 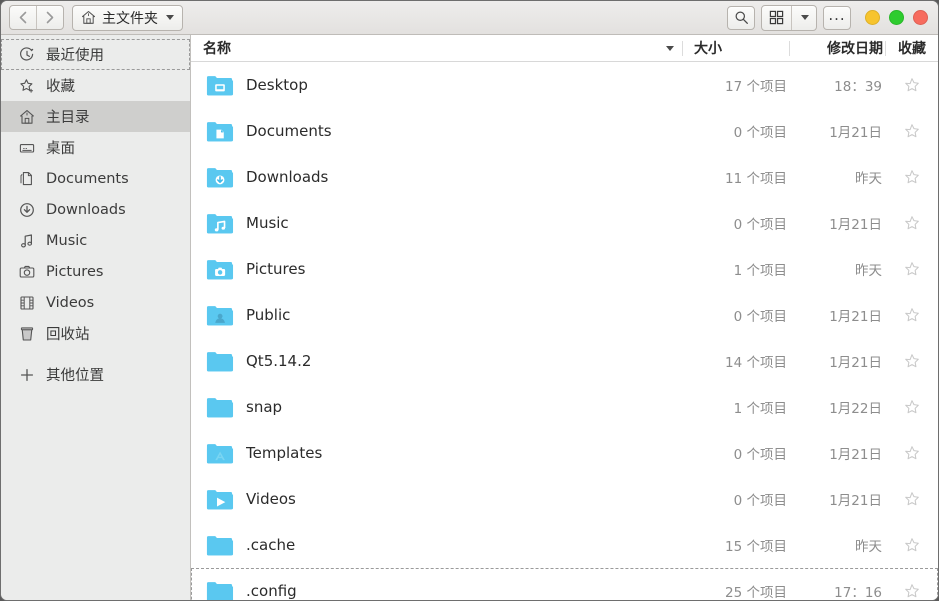 What do you see at coordinates (564, 453) in the screenshot?
I see `table-row: Templates 0 个项目 1月21日` at bounding box center [564, 453].